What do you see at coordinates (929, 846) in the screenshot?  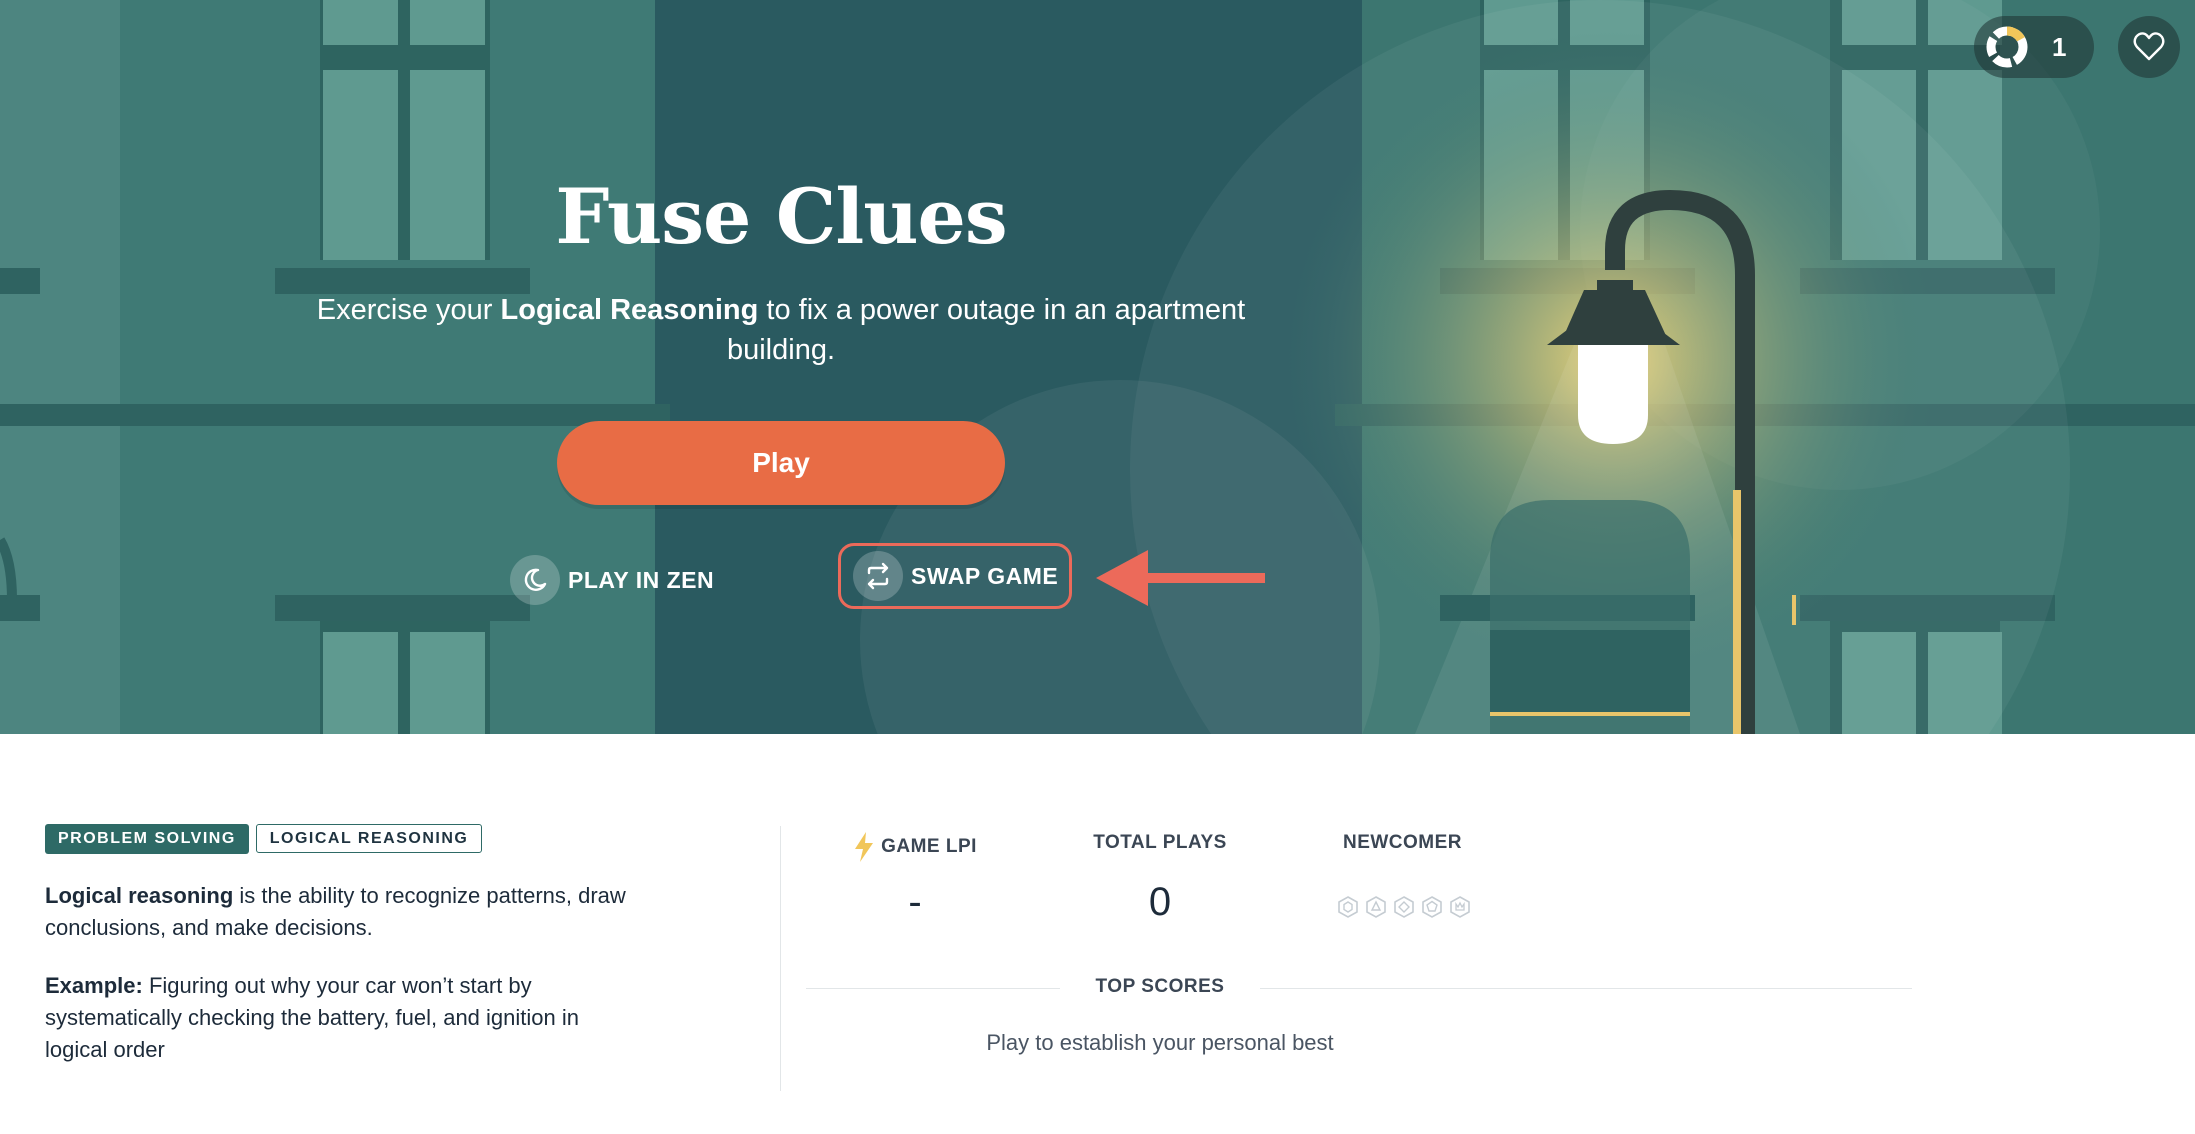 I see `game-lpi-text: GAME LPI` at bounding box center [929, 846].